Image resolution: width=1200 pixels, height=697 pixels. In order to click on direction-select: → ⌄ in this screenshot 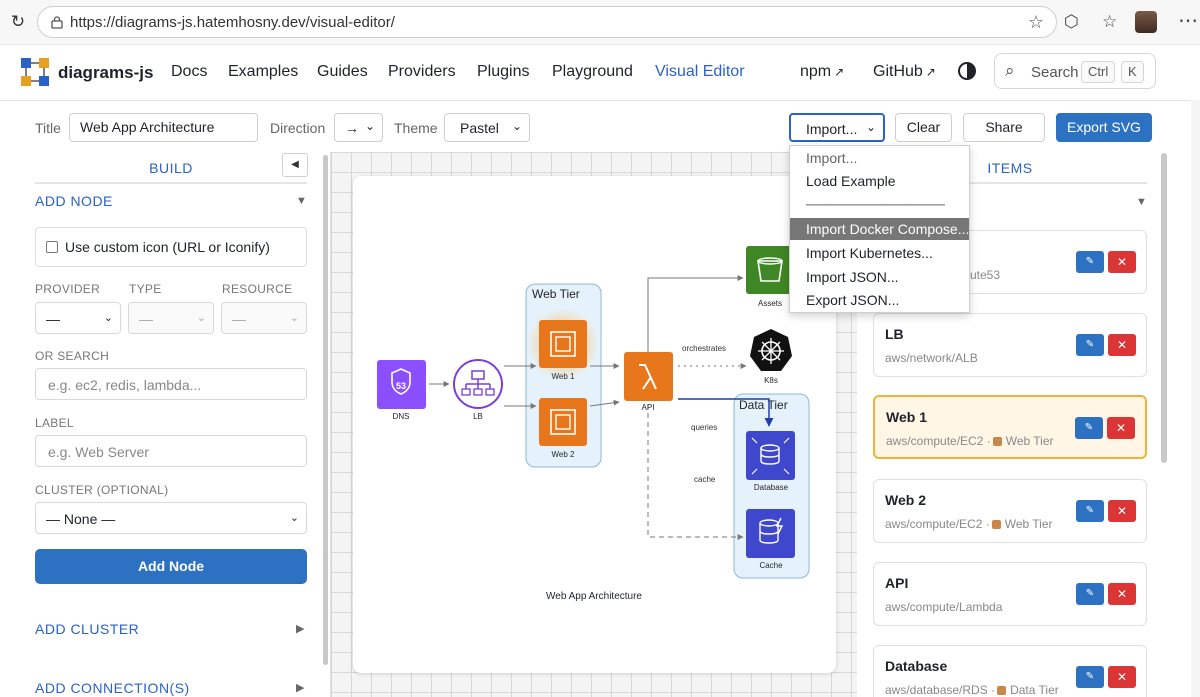, I will do `click(358, 127)`.